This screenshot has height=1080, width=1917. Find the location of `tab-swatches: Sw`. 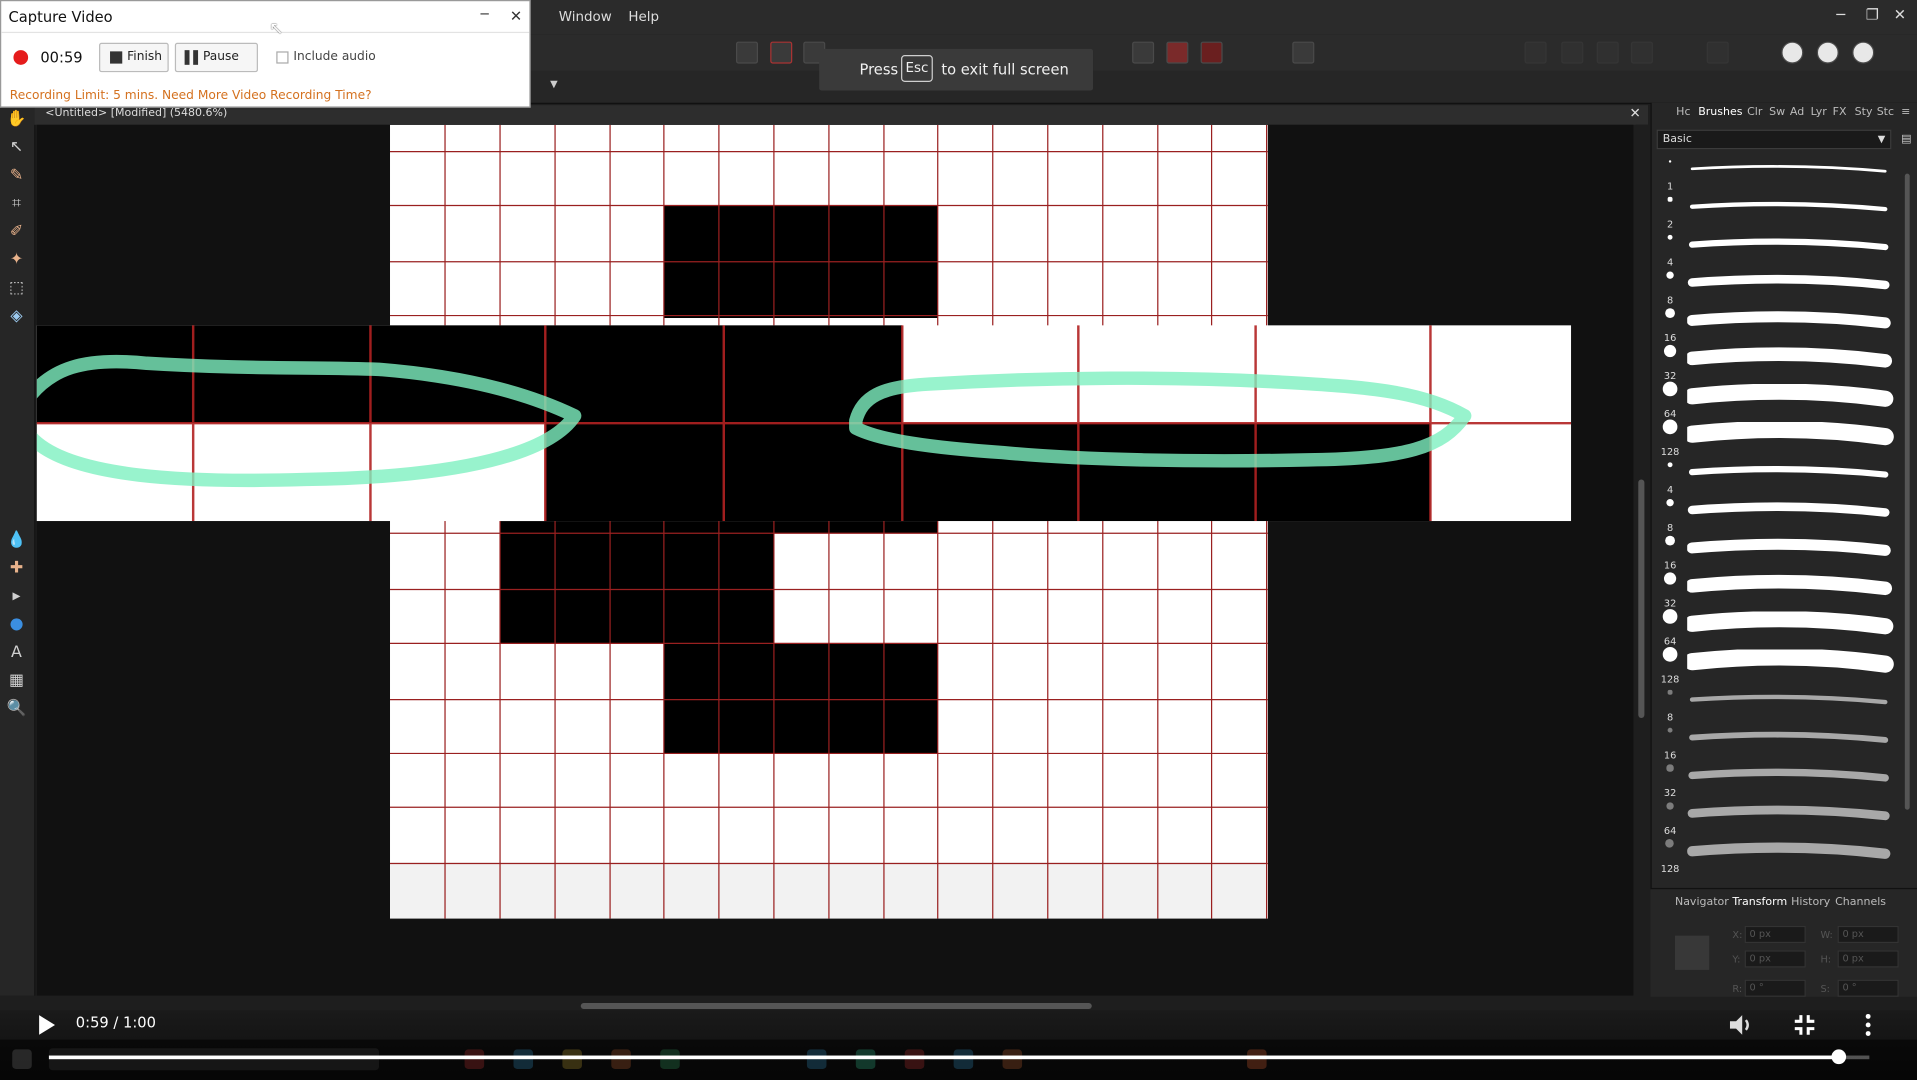

tab-swatches: Sw is located at coordinates (1777, 112).